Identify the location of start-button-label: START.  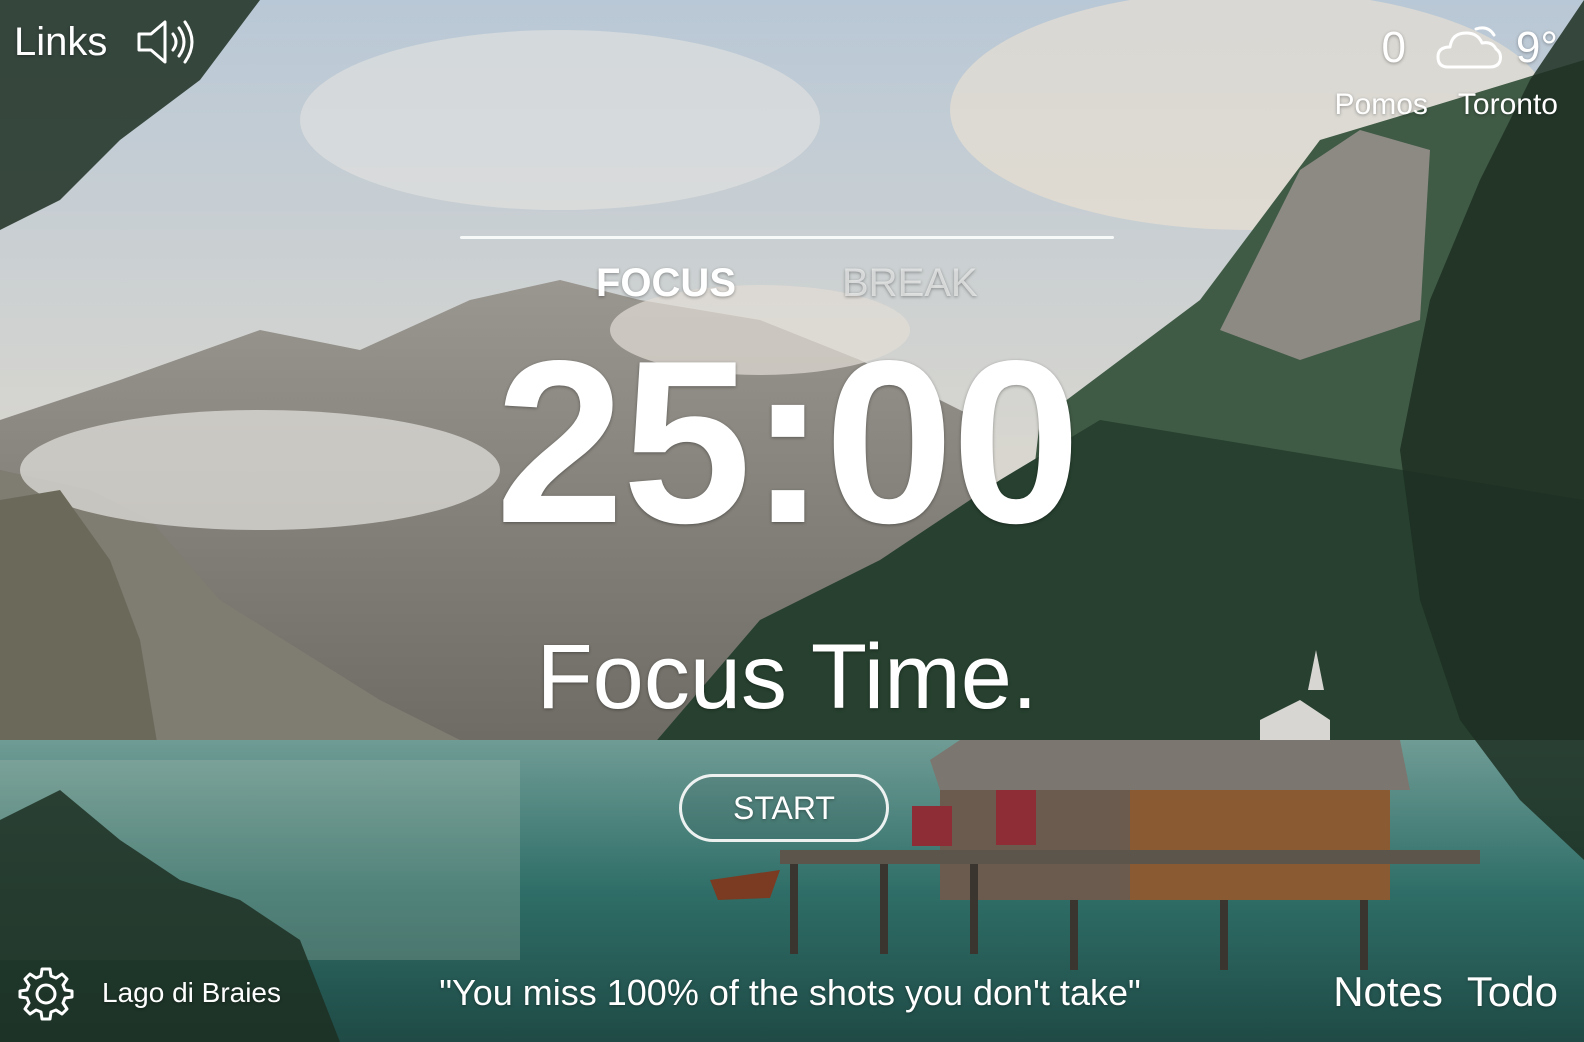
(784, 807).